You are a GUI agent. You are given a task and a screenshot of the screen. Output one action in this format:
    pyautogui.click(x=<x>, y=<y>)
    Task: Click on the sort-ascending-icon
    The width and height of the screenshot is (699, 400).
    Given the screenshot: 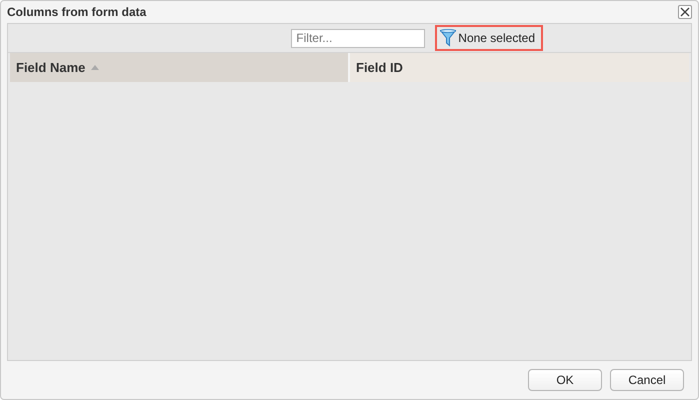 What is the action you would take?
    pyautogui.click(x=95, y=67)
    